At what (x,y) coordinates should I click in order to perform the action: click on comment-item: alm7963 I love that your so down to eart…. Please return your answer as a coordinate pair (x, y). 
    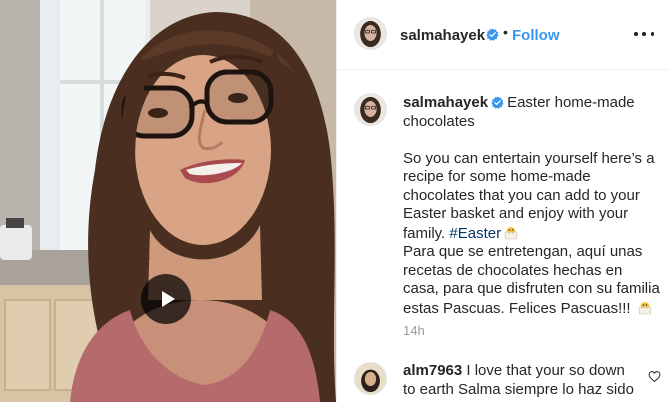
    Looking at the image, I should click on (522, 380).